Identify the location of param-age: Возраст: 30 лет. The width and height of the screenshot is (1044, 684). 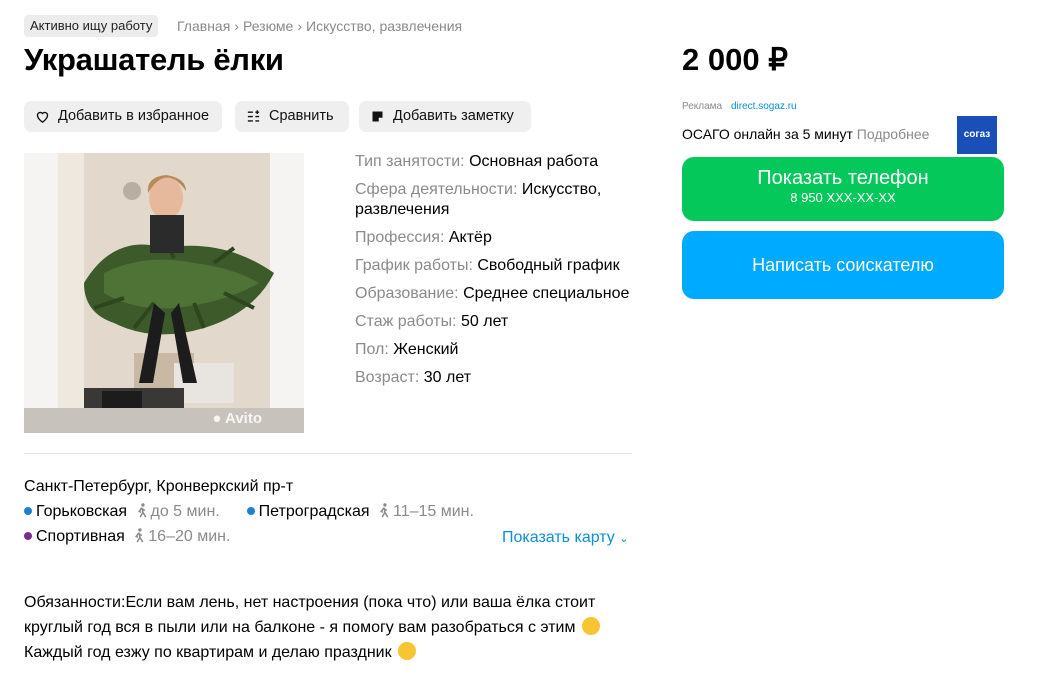
(413, 377).